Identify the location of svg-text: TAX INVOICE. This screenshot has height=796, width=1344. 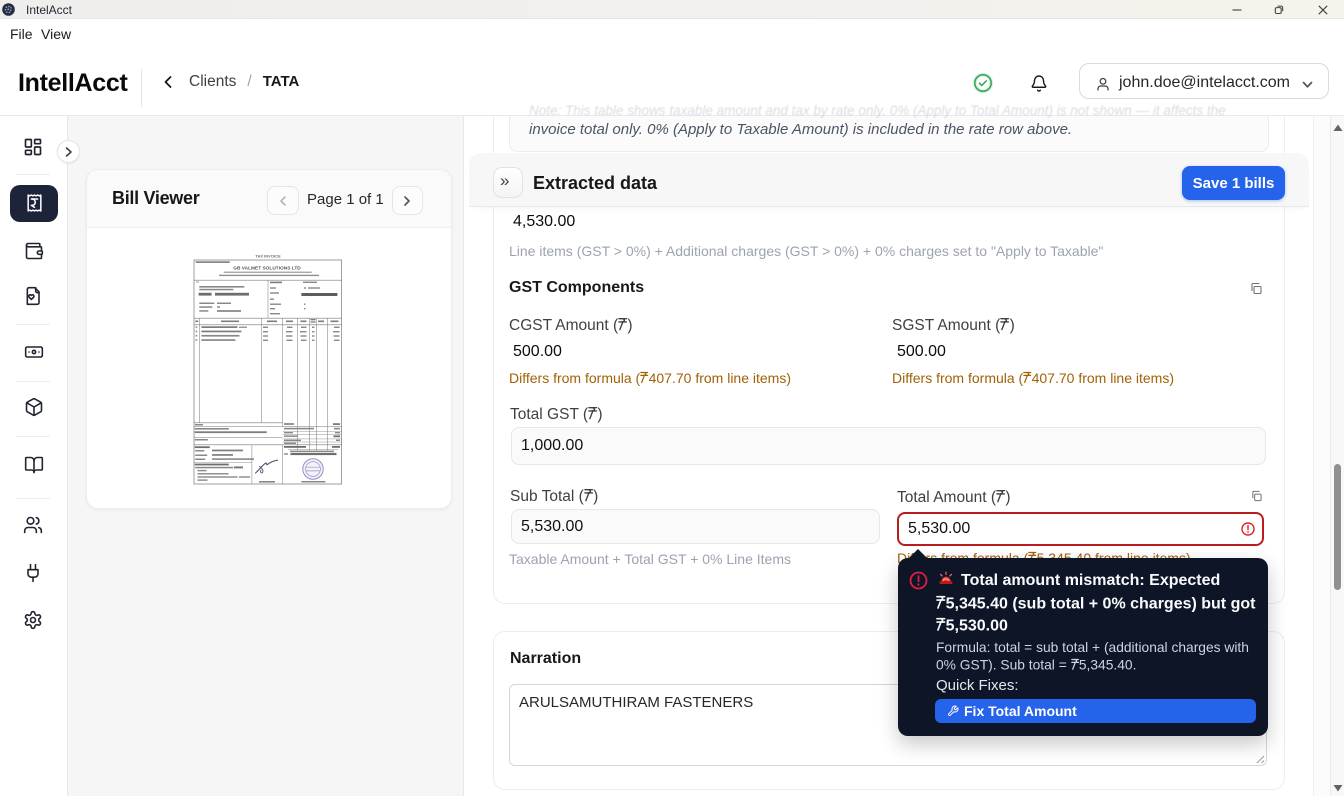
(268, 256).